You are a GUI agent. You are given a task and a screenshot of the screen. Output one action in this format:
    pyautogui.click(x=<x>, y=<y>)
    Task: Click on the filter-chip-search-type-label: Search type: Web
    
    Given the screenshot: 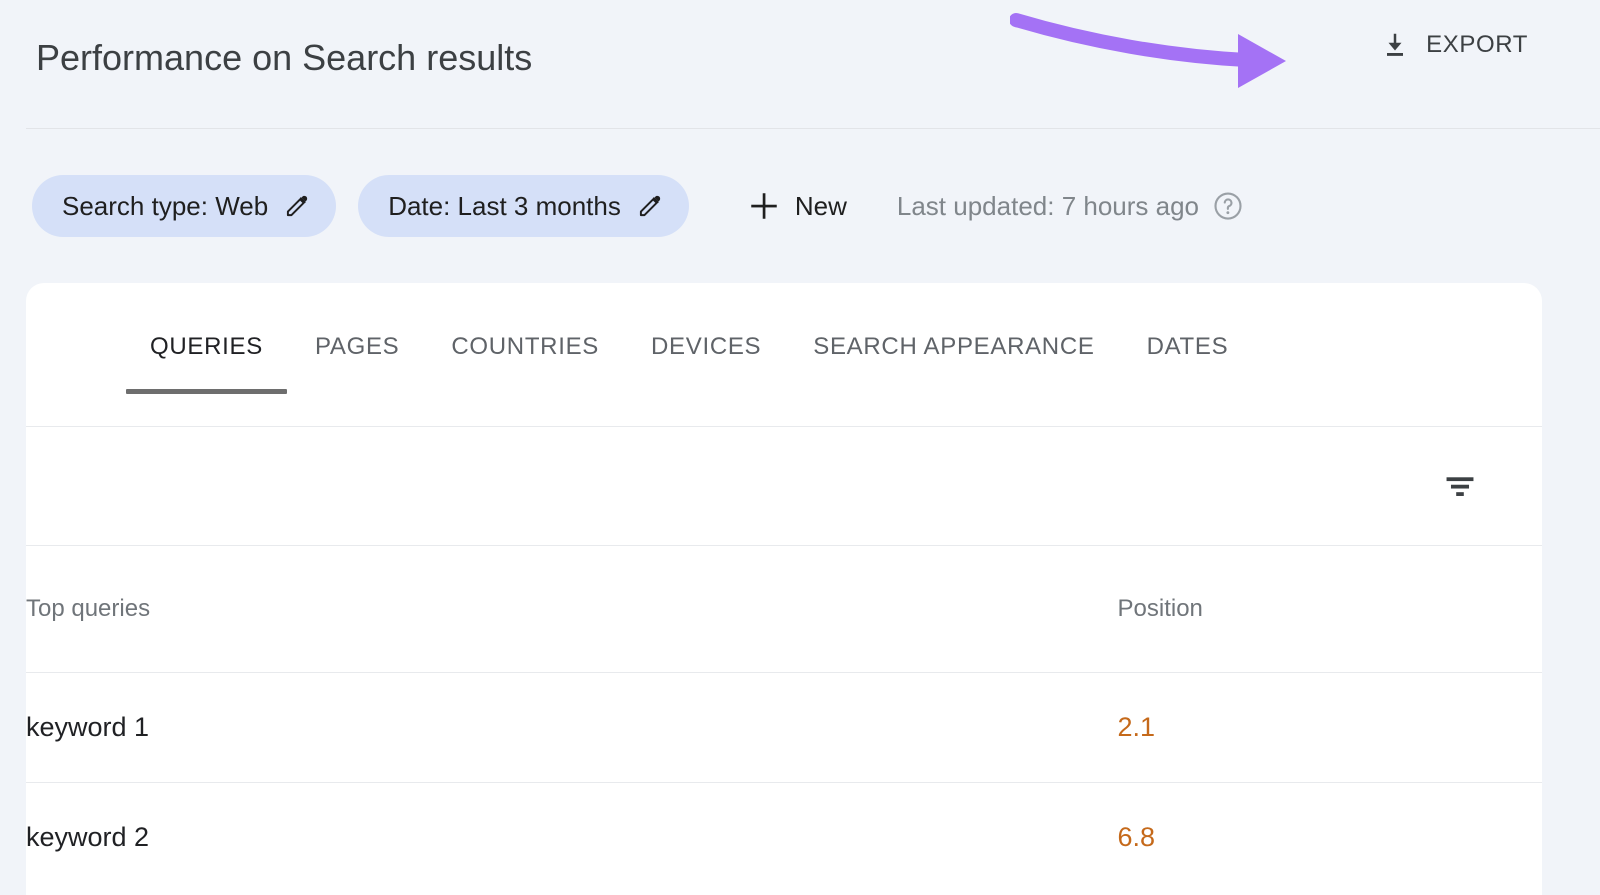 What is the action you would take?
    pyautogui.click(x=165, y=205)
    